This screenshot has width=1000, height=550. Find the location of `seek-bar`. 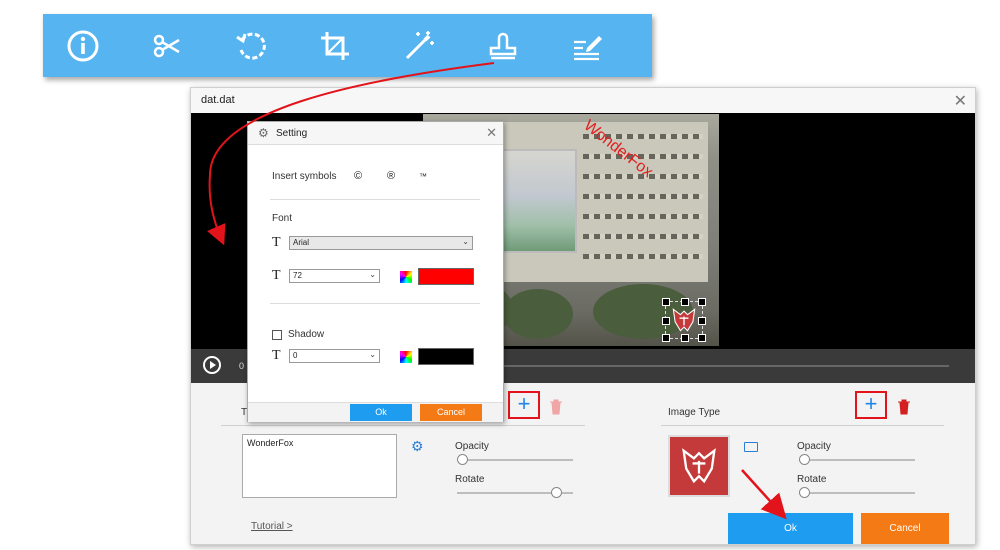

seek-bar is located at coordinates (725, 366).